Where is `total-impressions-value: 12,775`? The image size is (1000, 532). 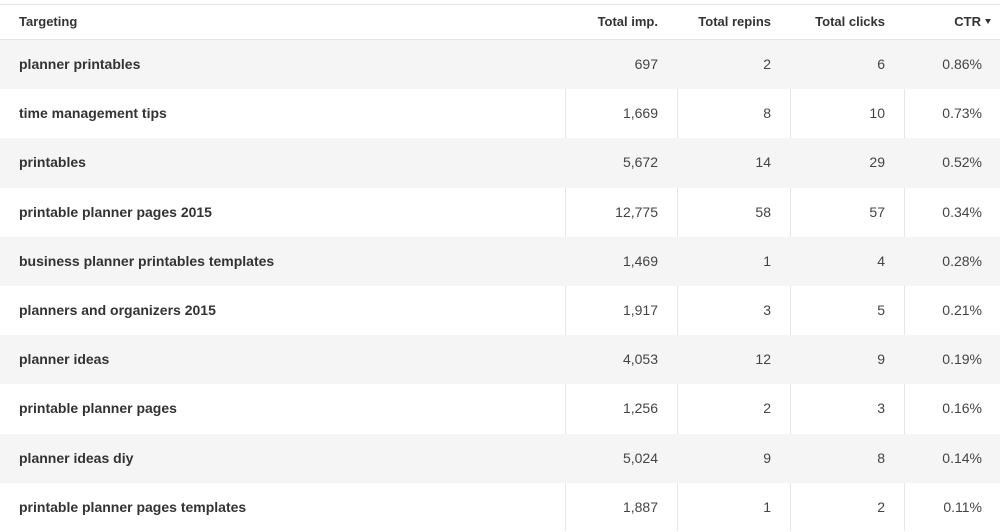
total-impressions-value: 12,775 is located at coordinates (636, 211).